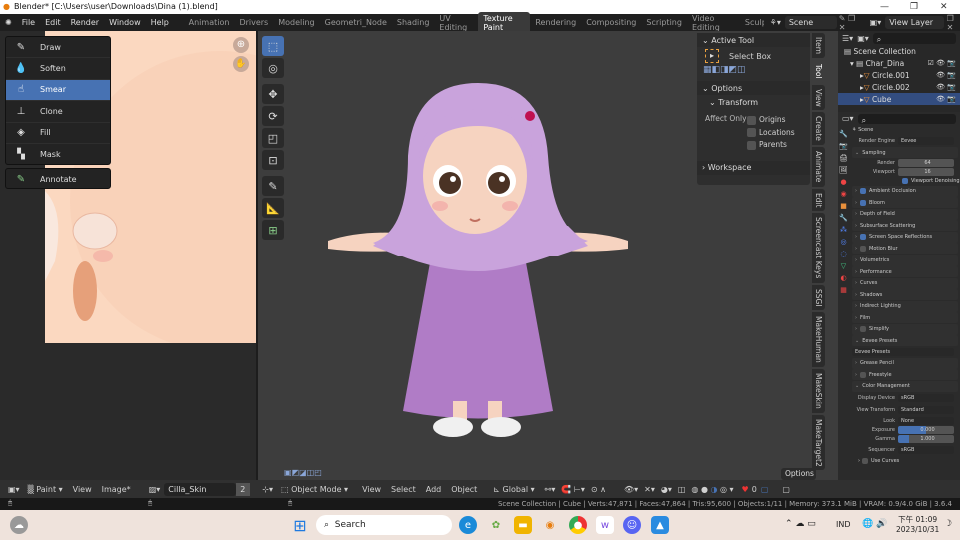 The width and height of the screenshot is (960, 540). Describe the element at coordinates (843, 232) in the screenshot. I see `particles-tab-icon: ⁂` at that location.